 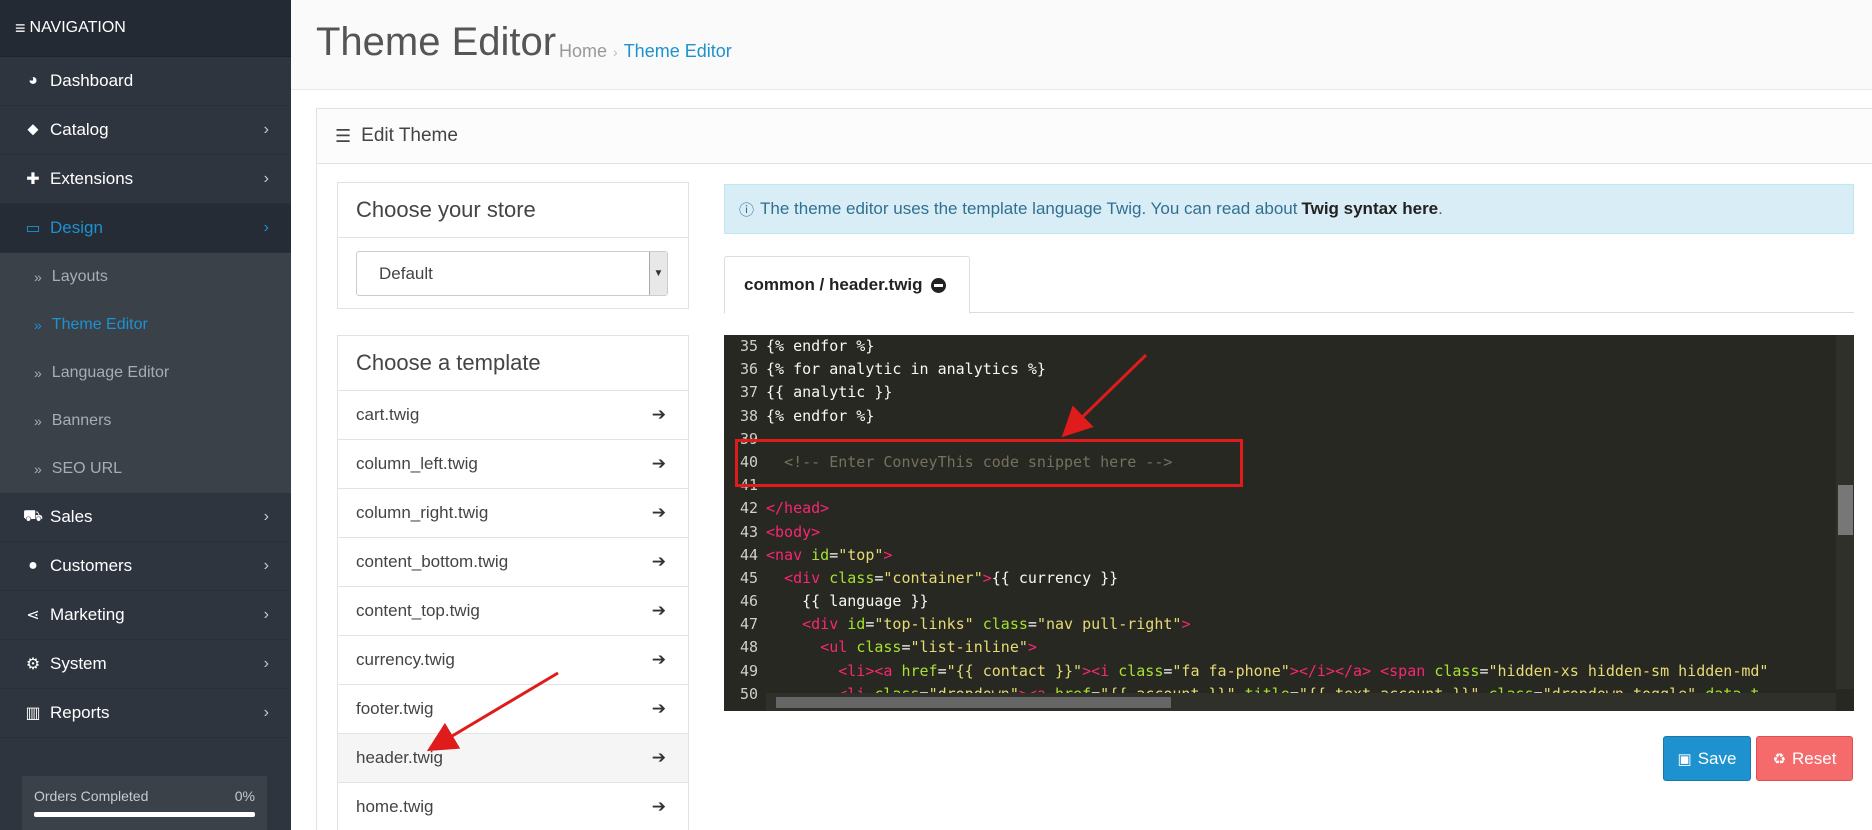 What do you see at coordinates (409, 135) in the screenshot?
I see `panel-heading-label: Edit Theme` at bounding box center [409, 135].